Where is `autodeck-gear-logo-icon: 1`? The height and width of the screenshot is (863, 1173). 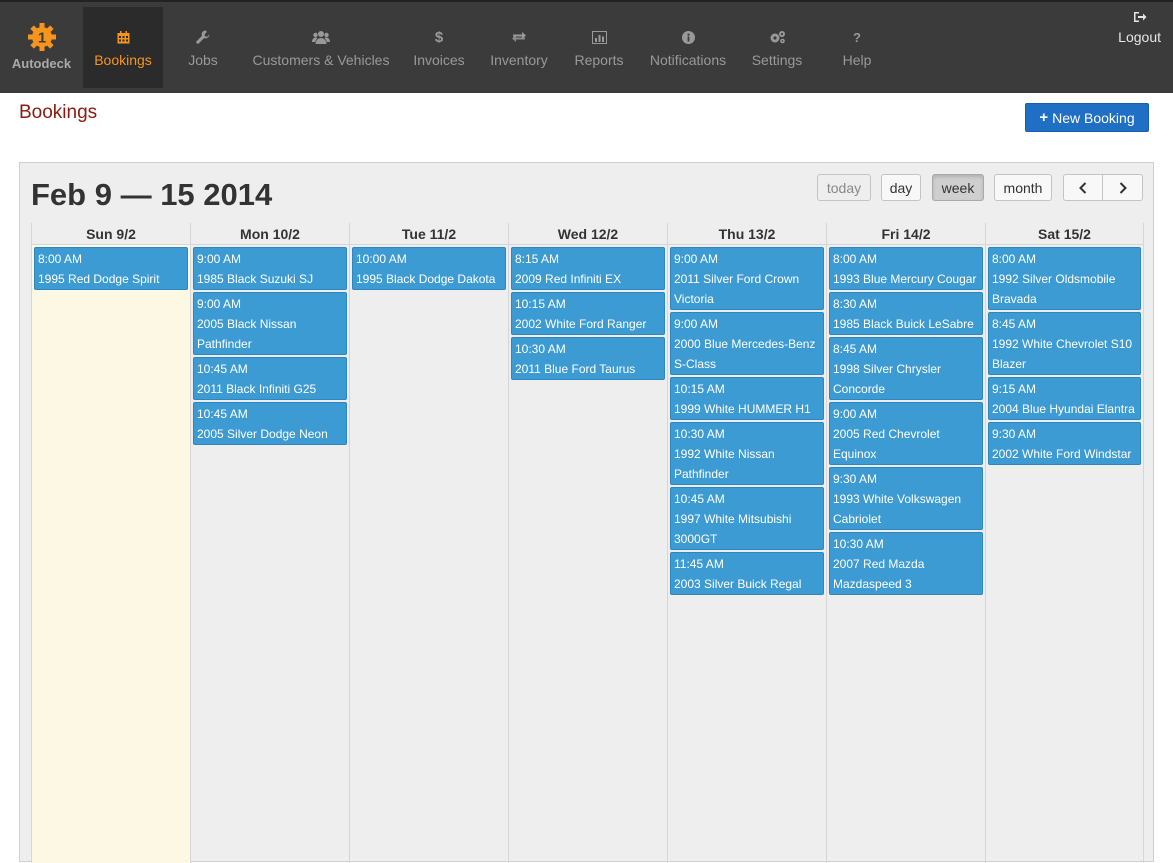
autodeck-gear-logo-icon: 1 is located at coordinates (41, 37).